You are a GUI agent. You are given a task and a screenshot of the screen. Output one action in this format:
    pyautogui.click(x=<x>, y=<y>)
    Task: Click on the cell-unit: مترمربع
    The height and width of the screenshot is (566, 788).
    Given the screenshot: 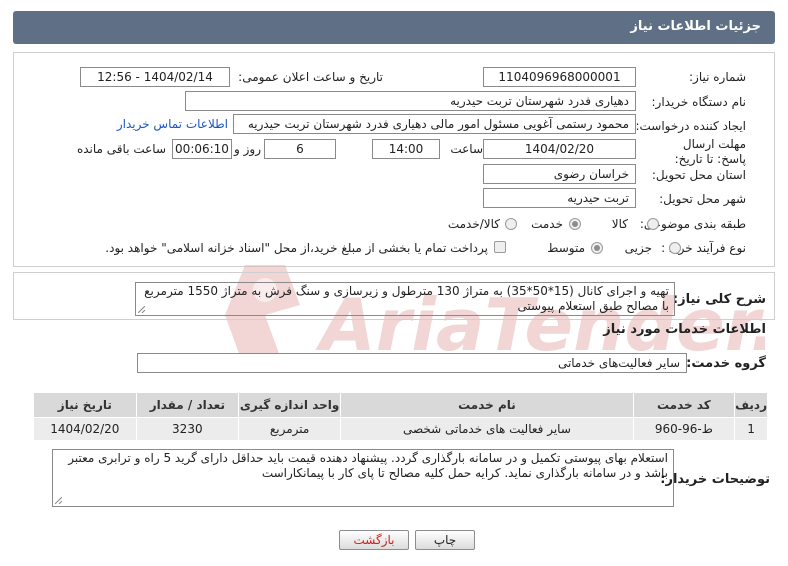 What is the action you would take?
    pyautogui.click(x=289, y=429)
    